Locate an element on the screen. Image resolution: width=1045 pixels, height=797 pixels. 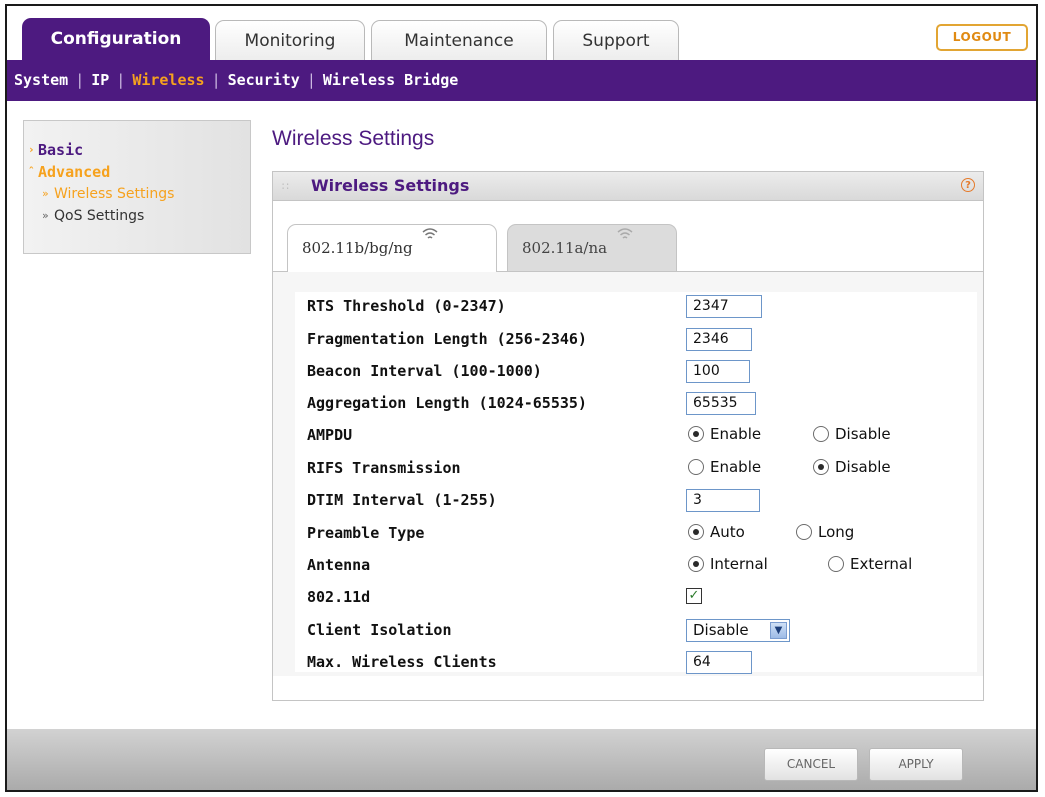
tab-configuration: Configuration is located at coordinates (116, 40).